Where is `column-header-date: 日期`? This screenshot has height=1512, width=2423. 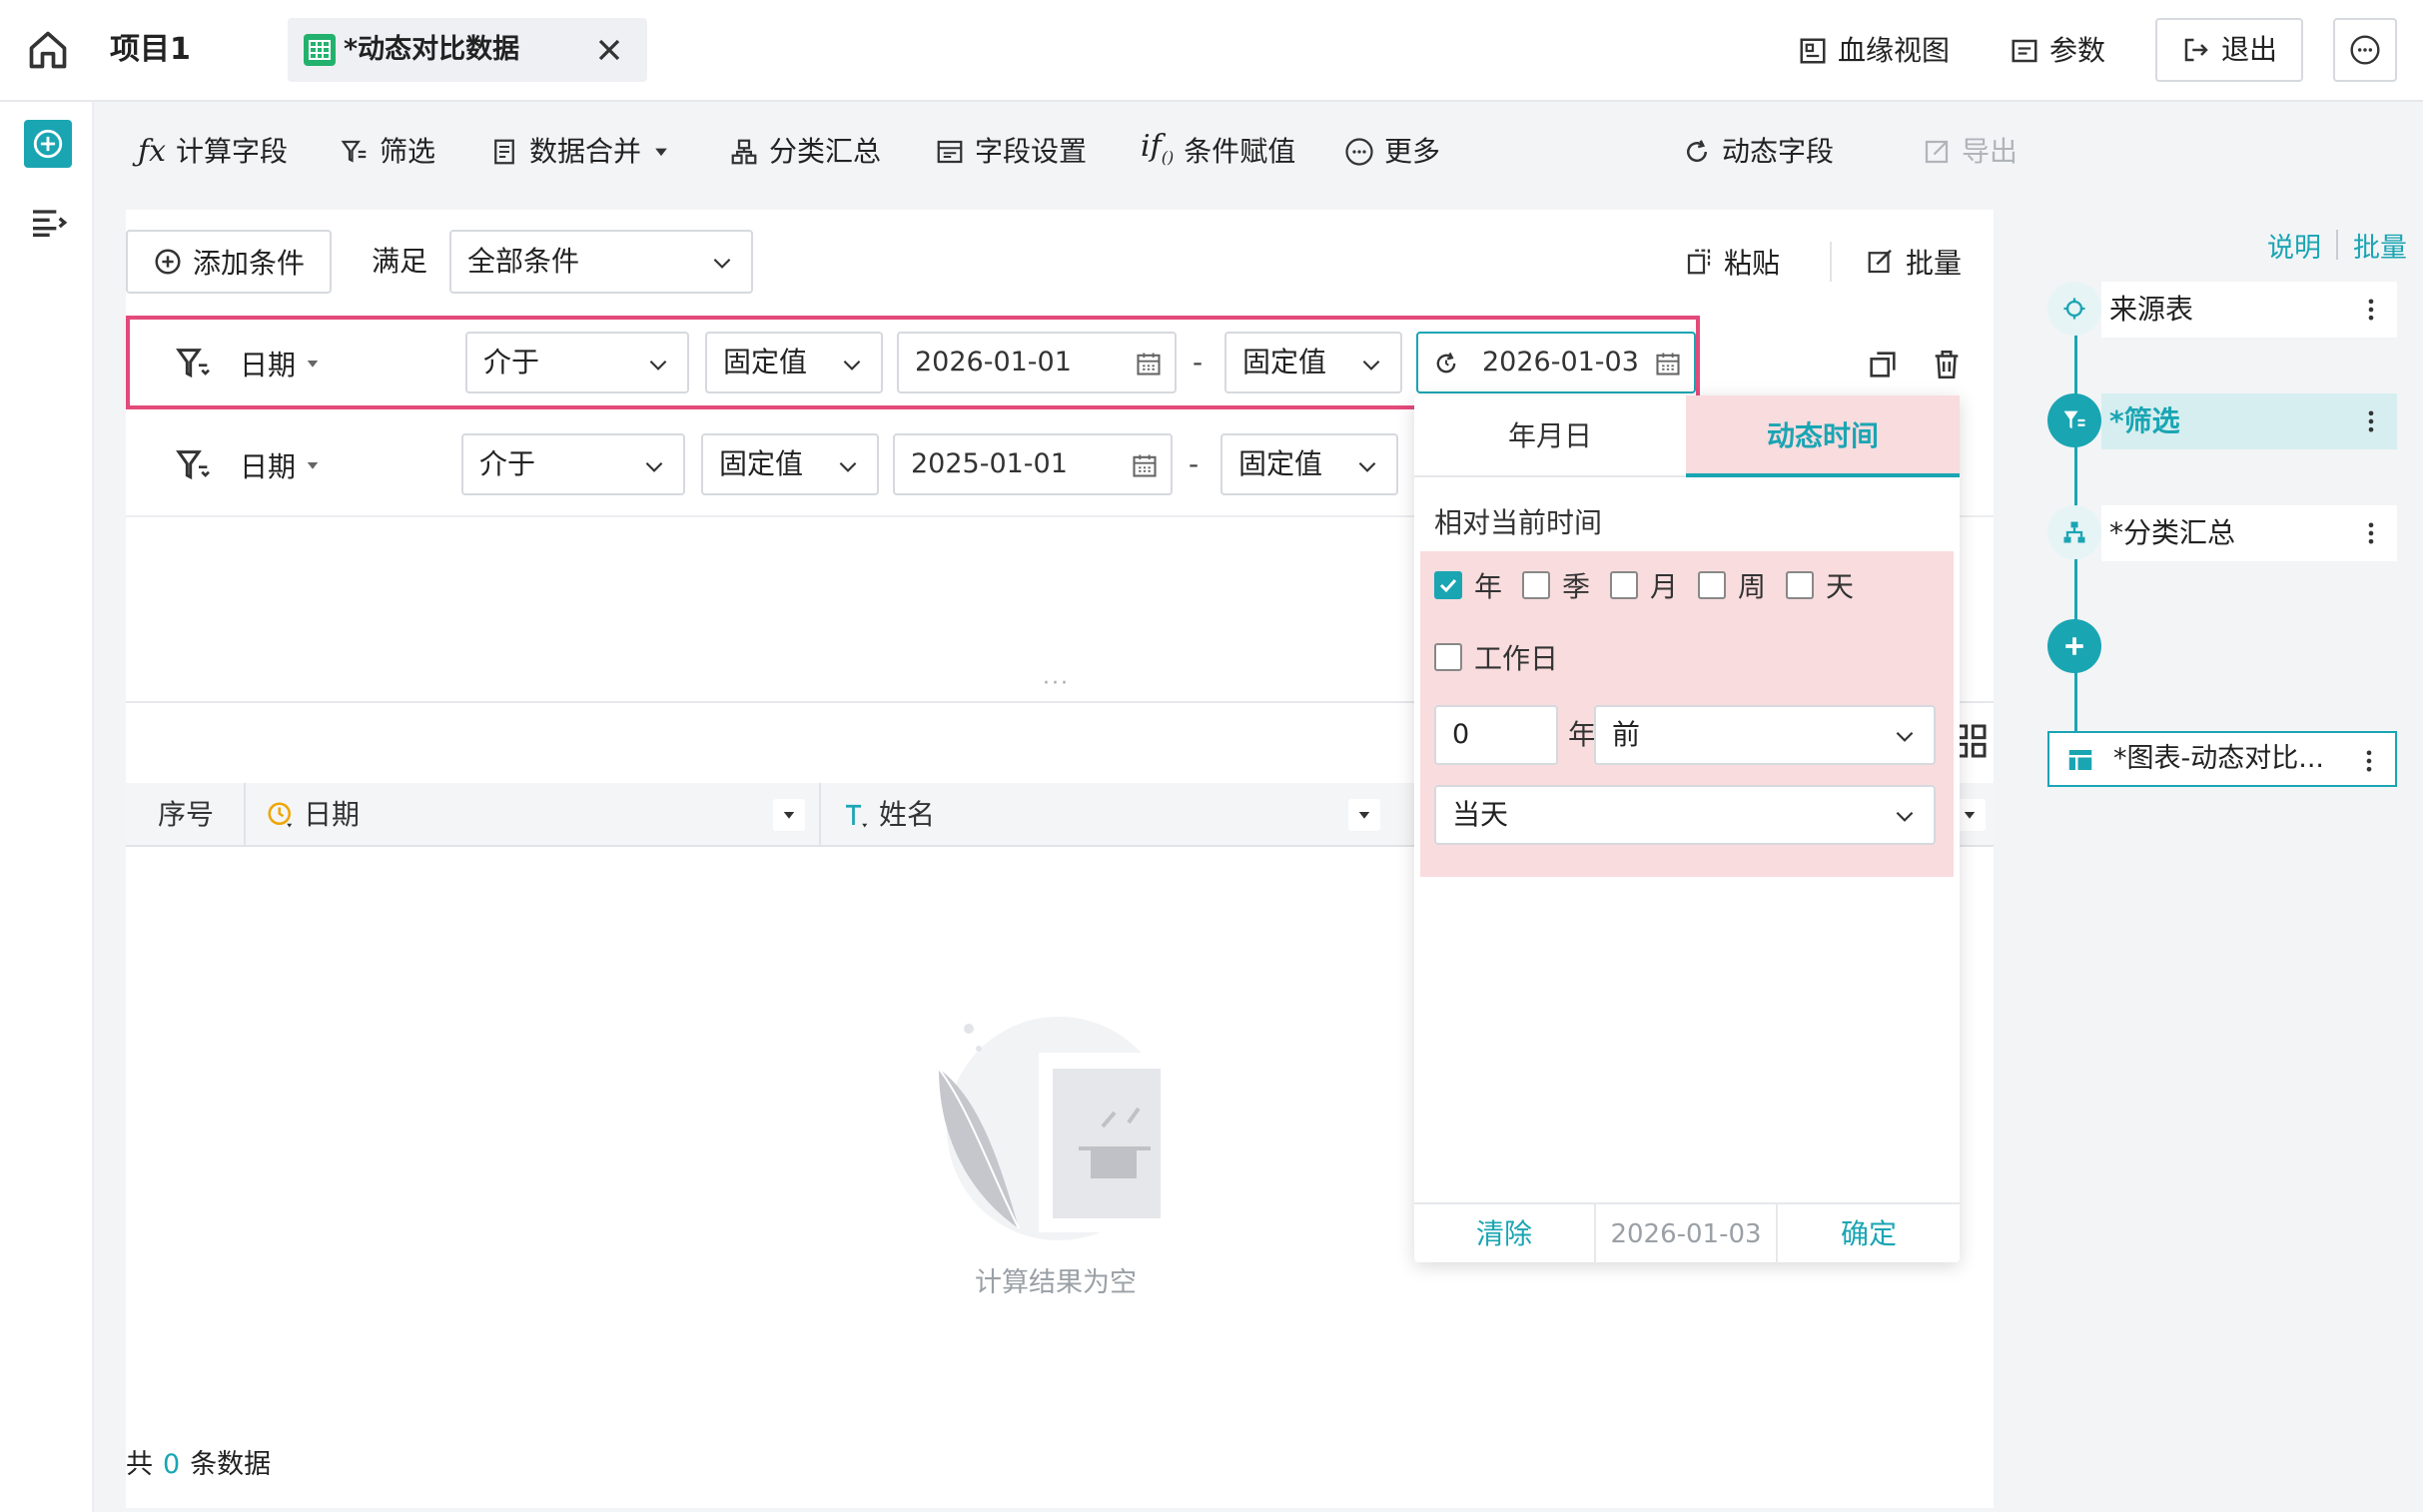
column-header-date: 日期 is located at coordinates (313, 815).